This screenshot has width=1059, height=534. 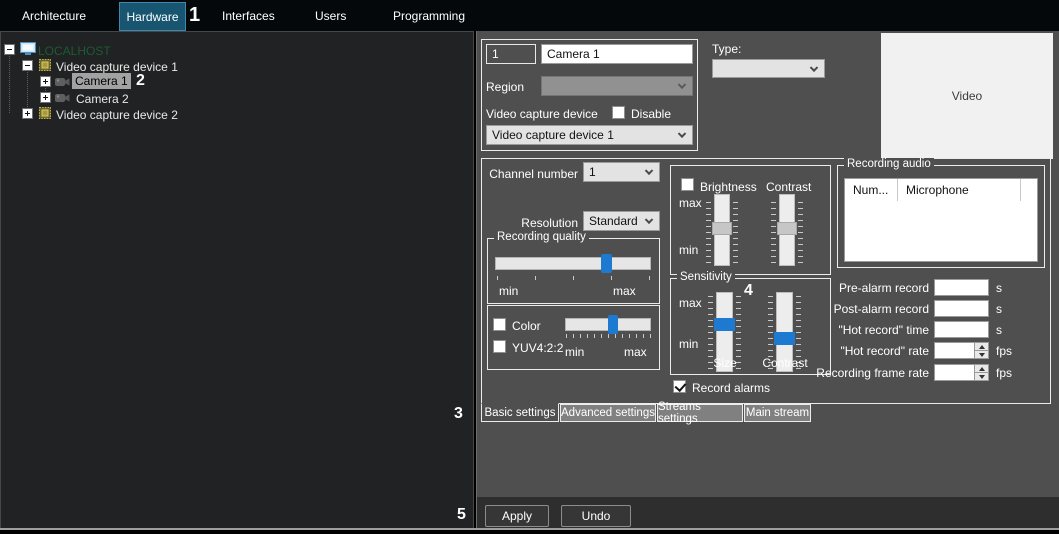 I want to click on disable-checkbox, so click(x=618, y=112).